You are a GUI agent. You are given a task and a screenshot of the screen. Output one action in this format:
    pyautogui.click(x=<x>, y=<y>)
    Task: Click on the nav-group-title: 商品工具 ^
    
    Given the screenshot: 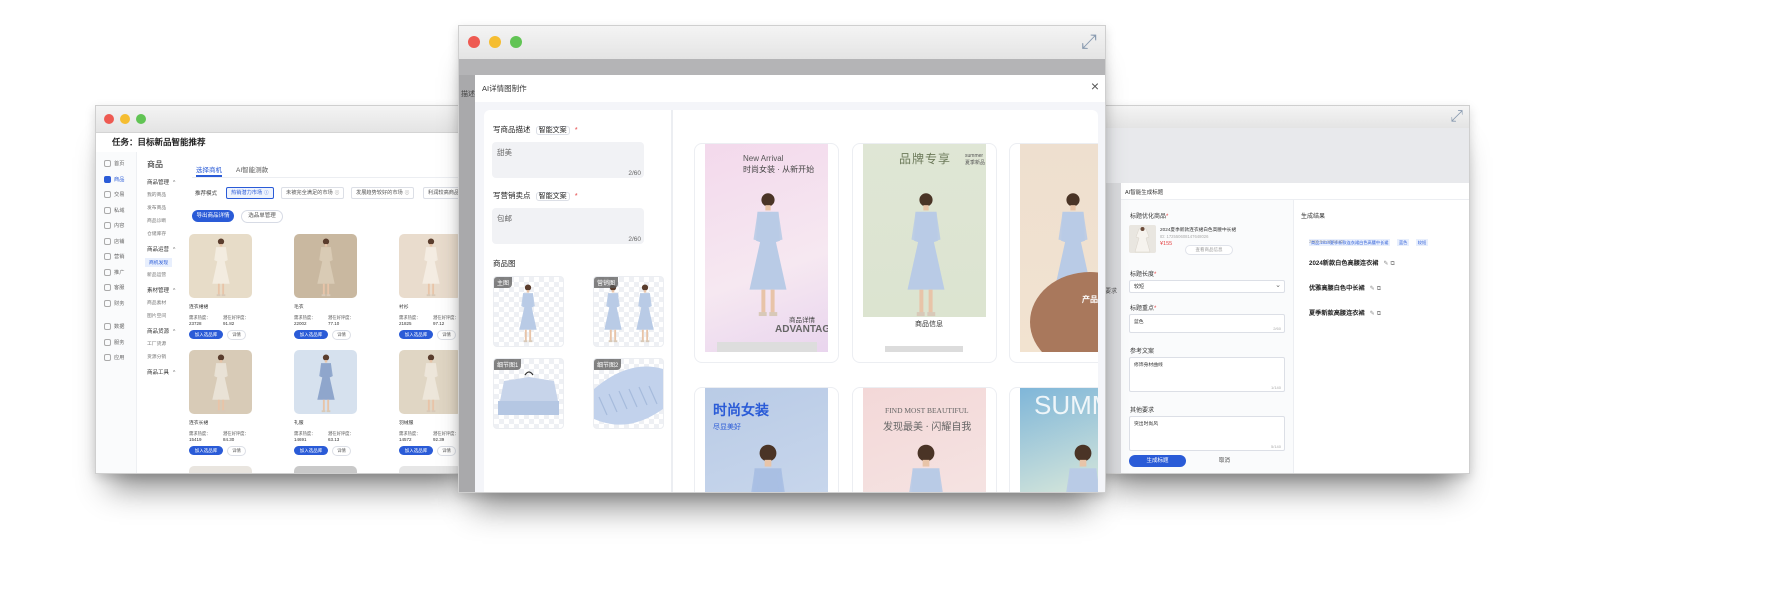 What is the action you would take?
    pyautogui.click(x=161, y=372)
    